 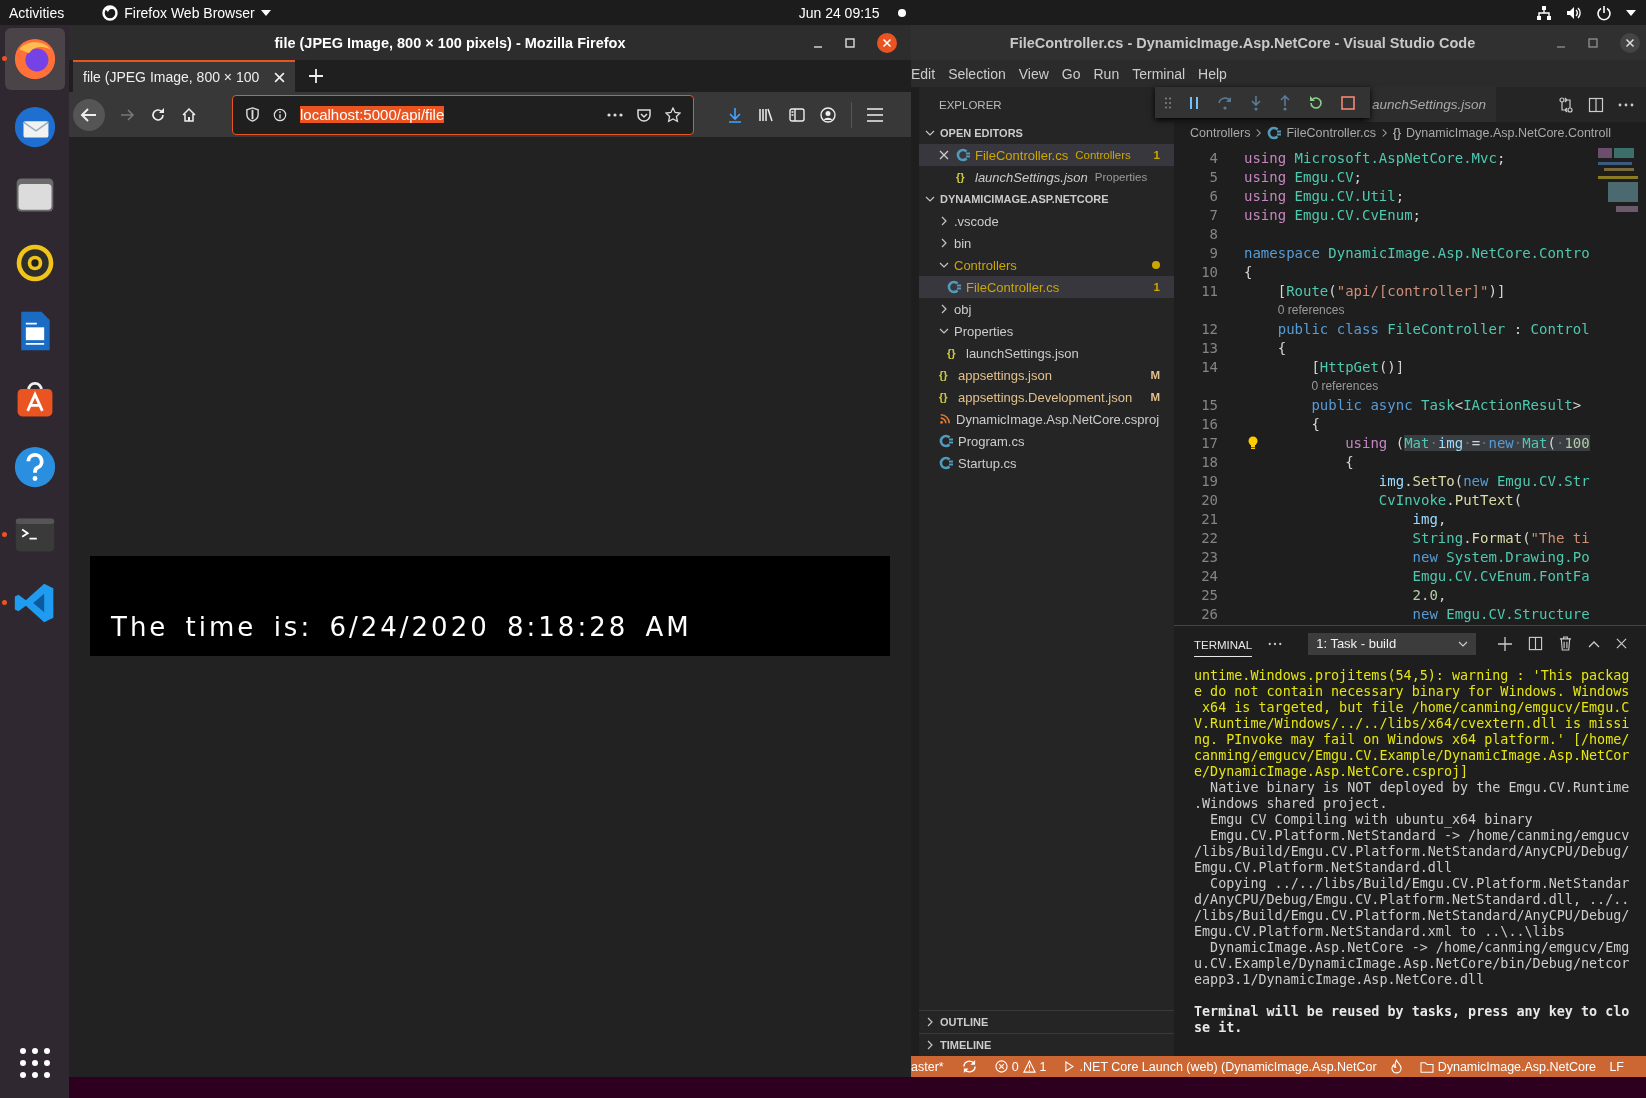 I want to click on file-tree-item: DynamicImage.Asp.NetCore.csproj, so click(x=1046, y=419).